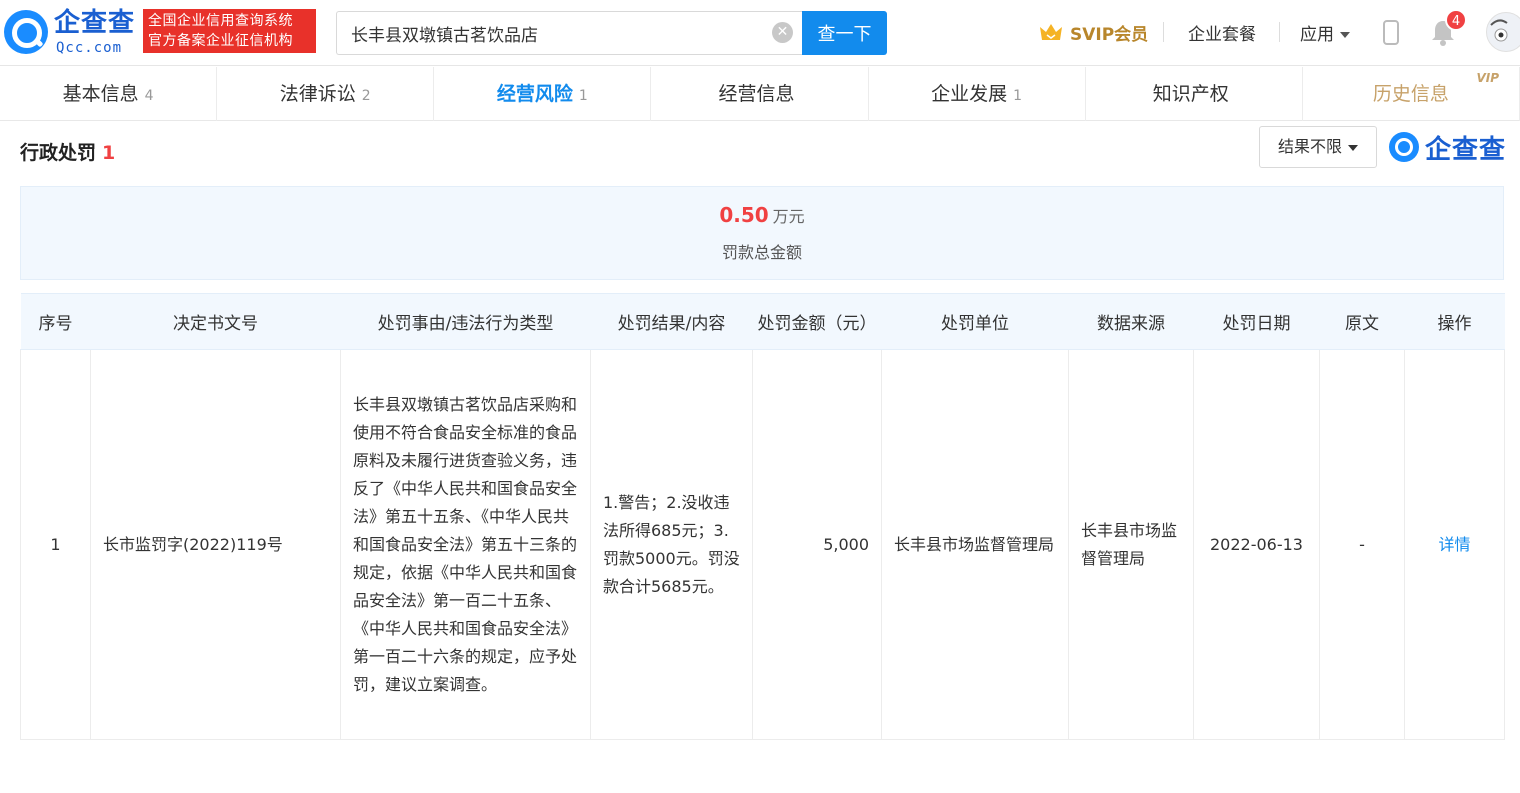 The height and width of the screenshot is (793, 1520). Describe the element at coordinates (844, 33) in the screenshot. I see `search-button: 查一下` at that location.